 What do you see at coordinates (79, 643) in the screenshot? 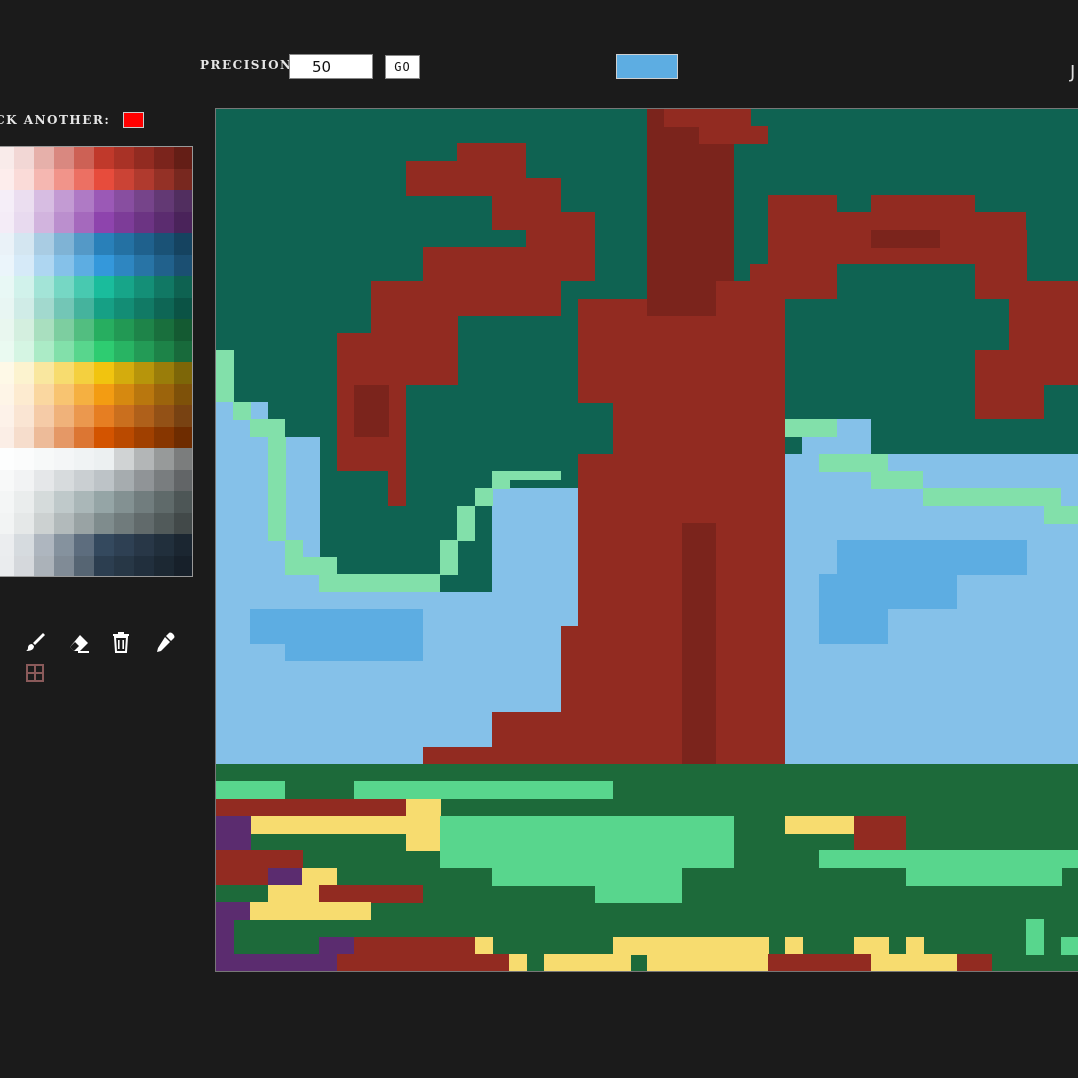
I see `eraser-icon` at bounding box center [79, 643].